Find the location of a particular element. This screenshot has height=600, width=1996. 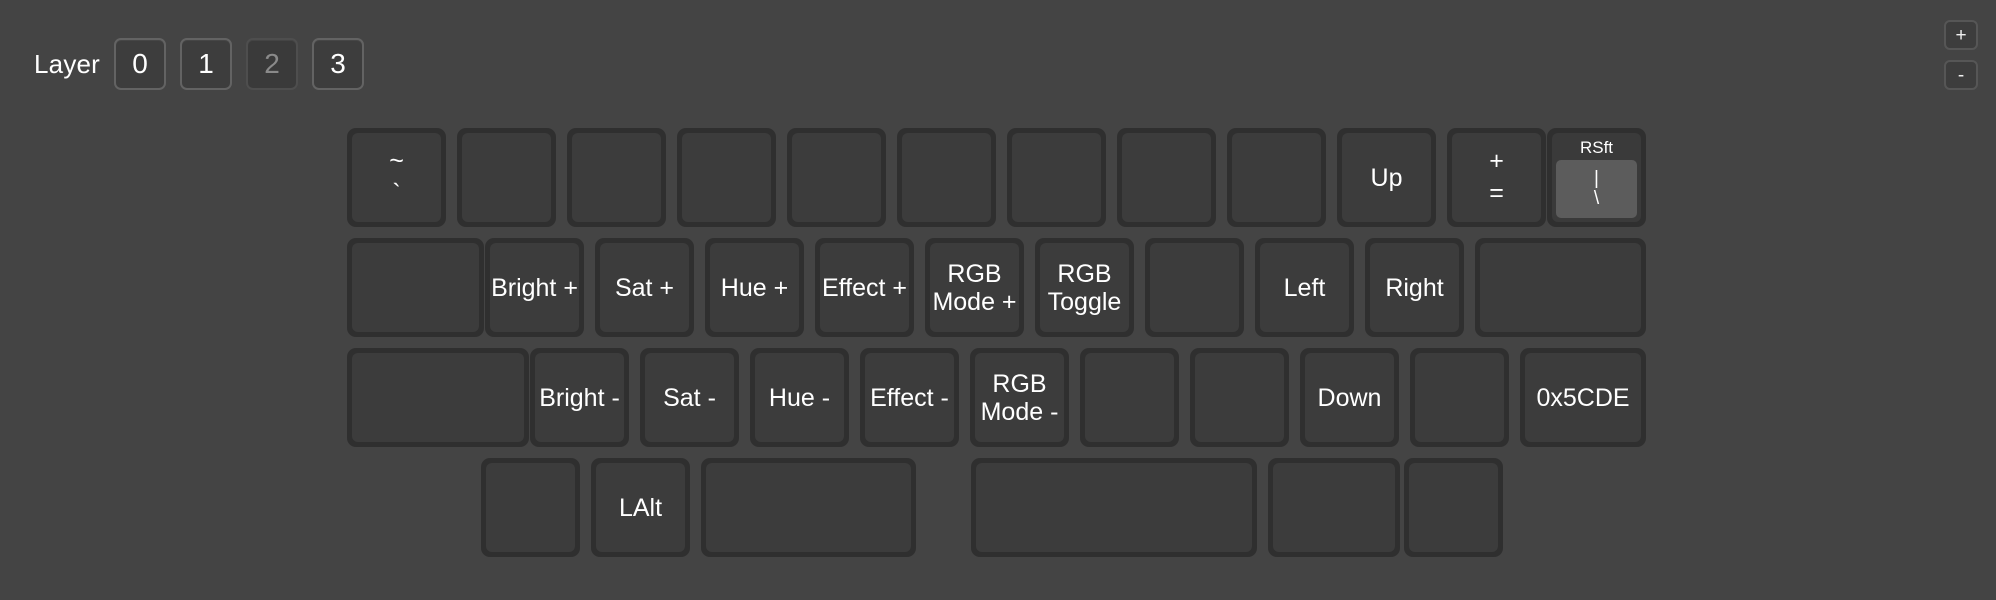

key-hue: Hue + is located at coordinates (754, 287).